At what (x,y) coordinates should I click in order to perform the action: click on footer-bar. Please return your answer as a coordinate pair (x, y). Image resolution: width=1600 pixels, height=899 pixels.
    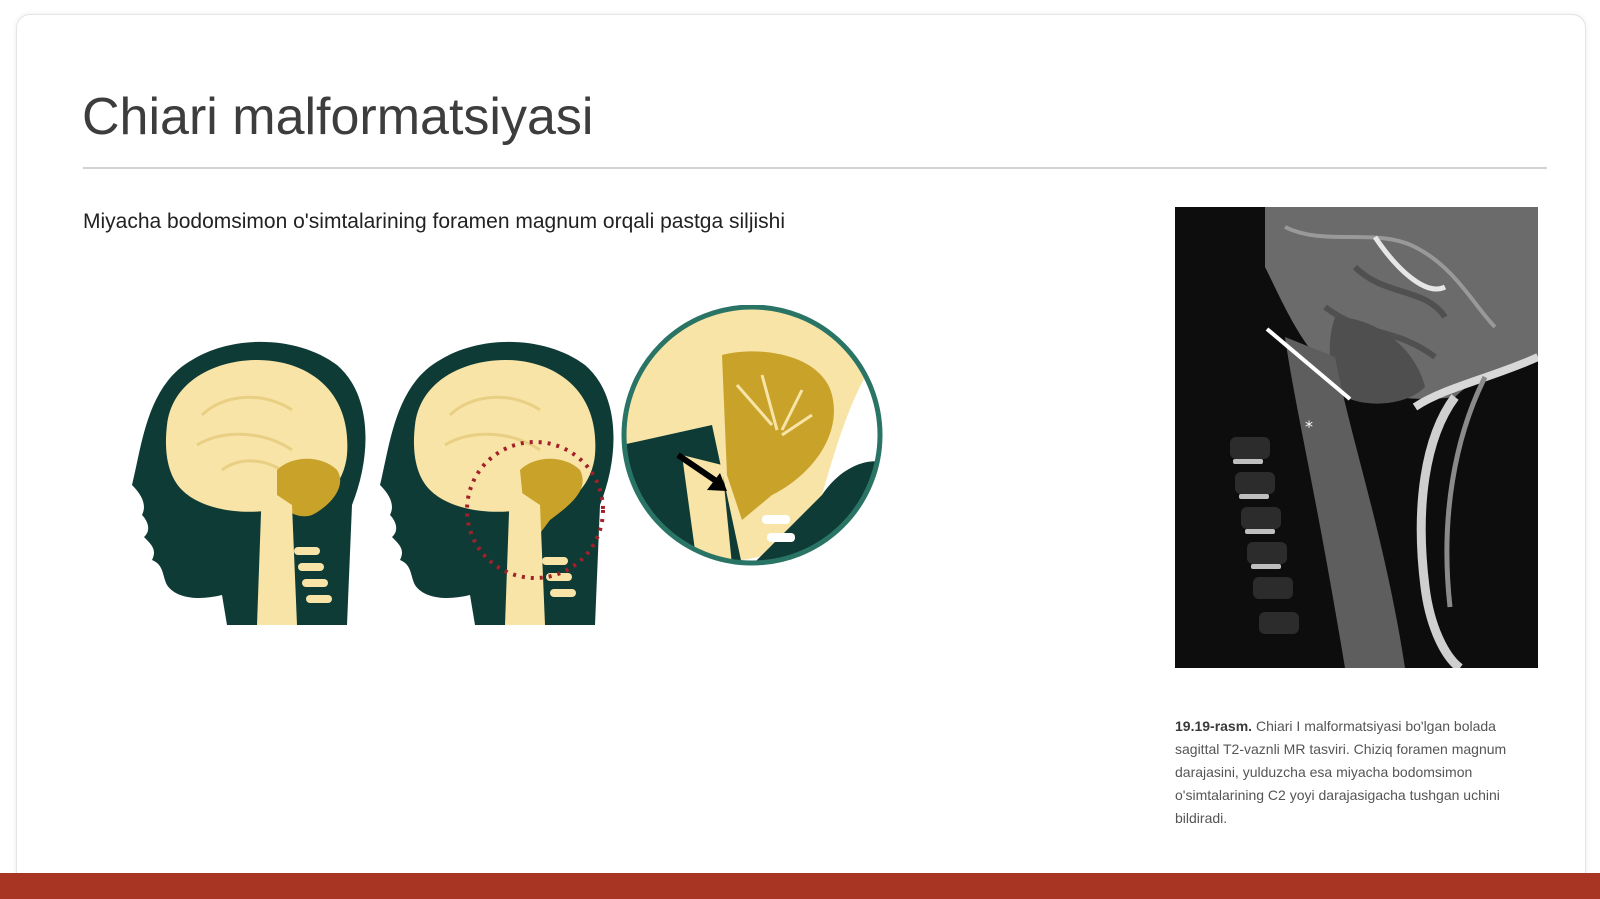
    Looking at the image, I should click on (800, 886).